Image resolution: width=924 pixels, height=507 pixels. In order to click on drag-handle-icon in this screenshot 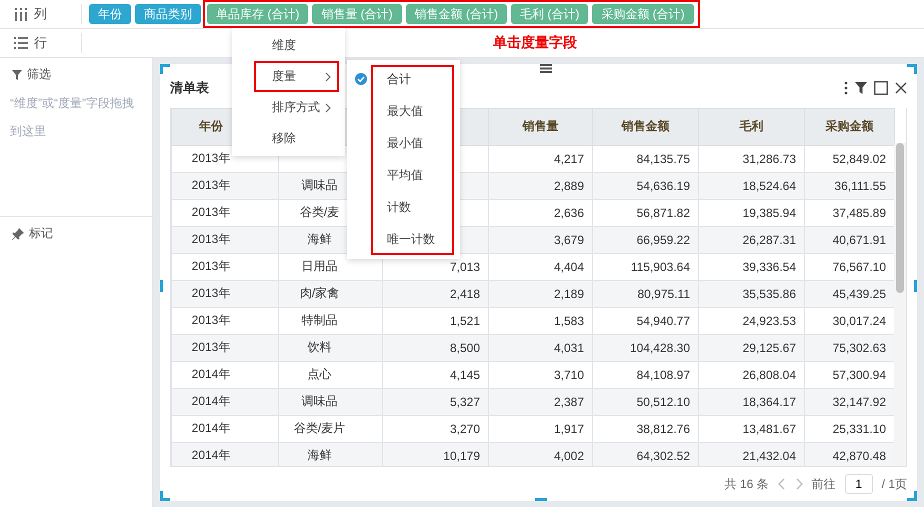, I will do `click(546, 68)`.